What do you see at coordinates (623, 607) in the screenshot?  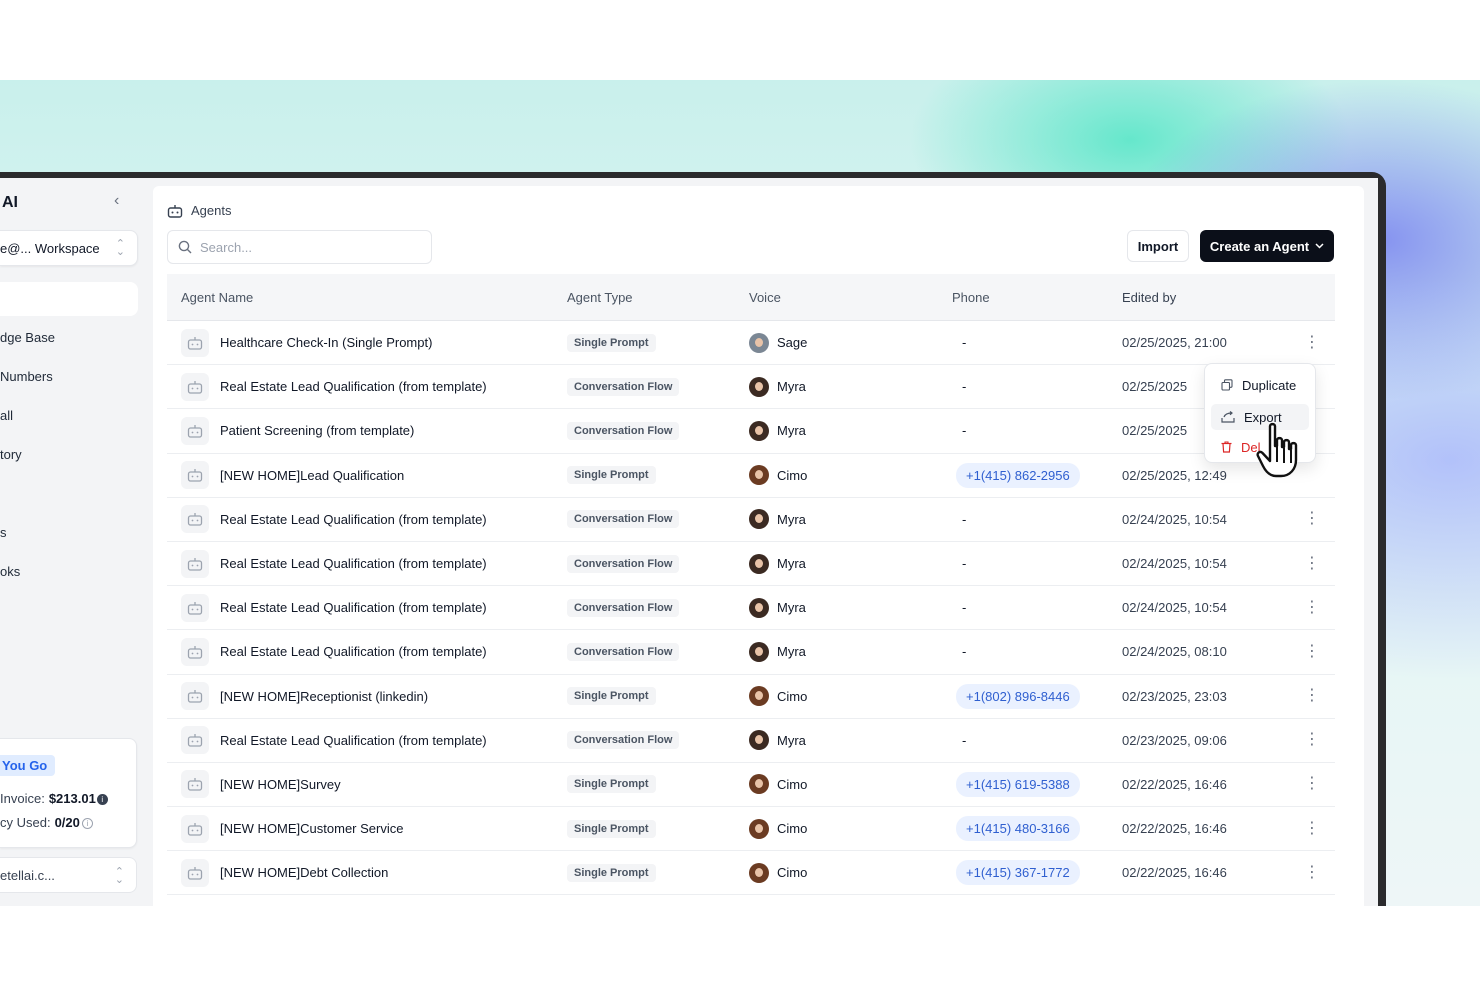 I see `agent-type-badge: Conversation Flow` at bounding box center [623, 607].